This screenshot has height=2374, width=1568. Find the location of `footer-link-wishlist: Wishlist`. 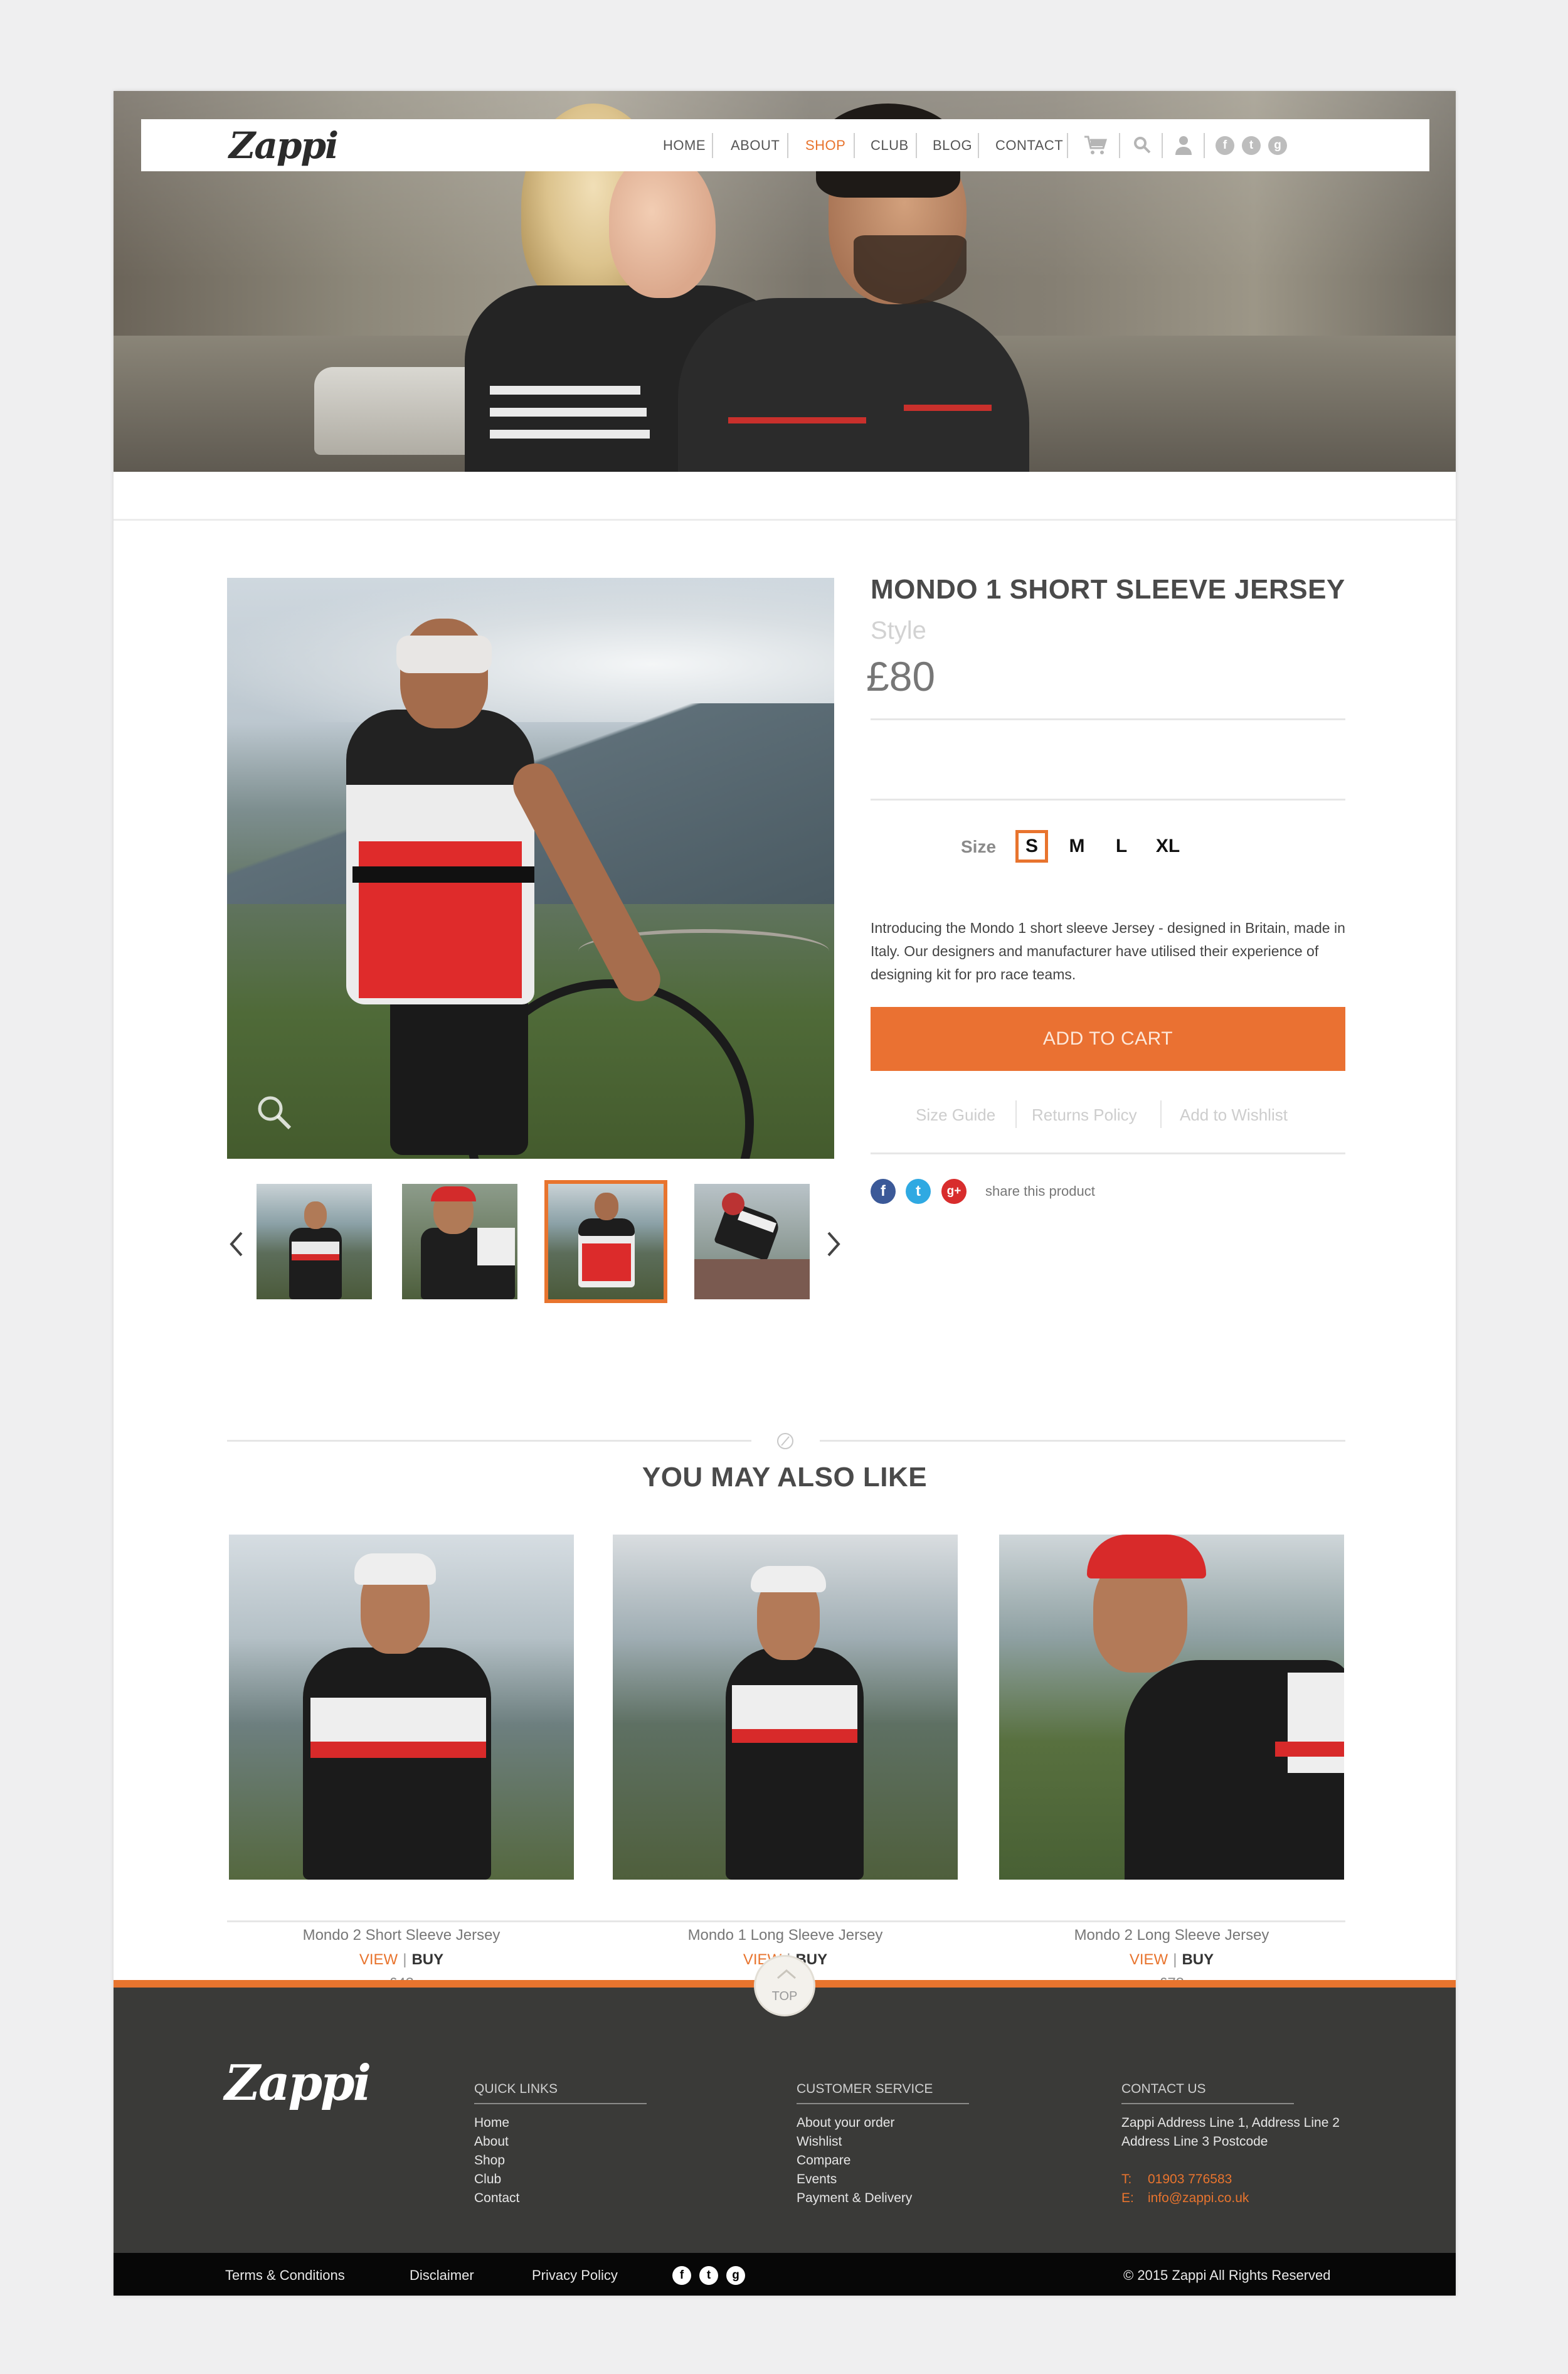

footer-link-wishlist: Wishlist is located at coordinates (819, 2142).